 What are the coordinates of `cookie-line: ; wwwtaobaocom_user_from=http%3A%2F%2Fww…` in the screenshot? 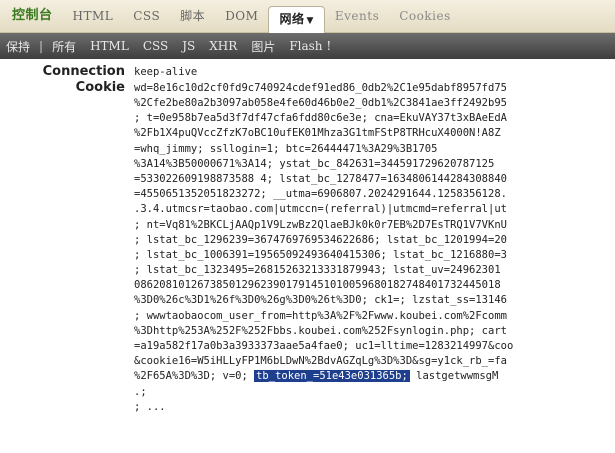 It's located at (320, 315).